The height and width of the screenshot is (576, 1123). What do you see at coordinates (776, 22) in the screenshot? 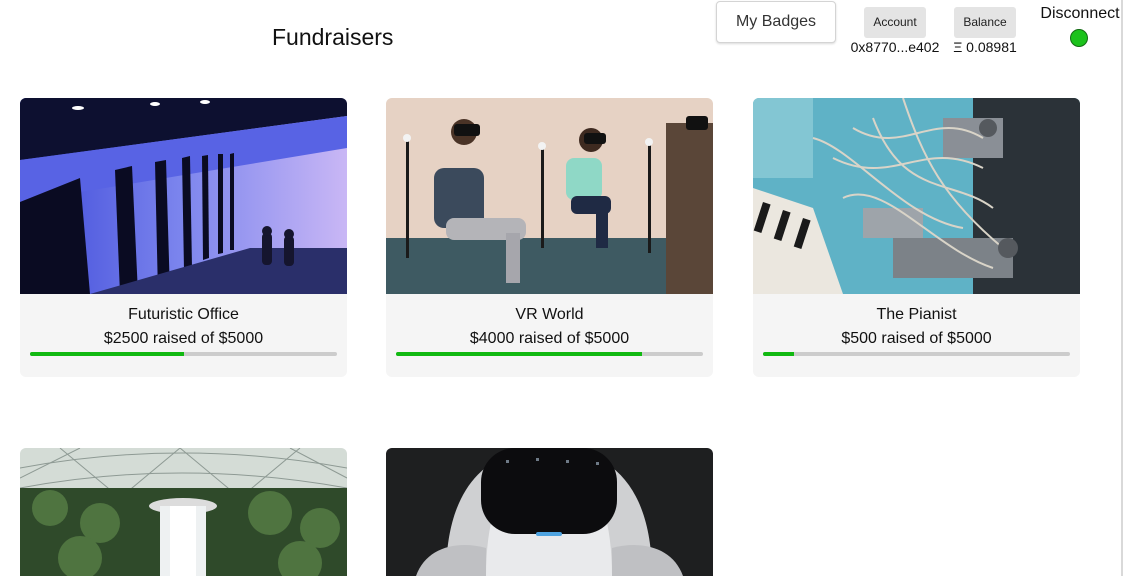
I see `my-badges-button: My Badges` at bounding box center [776, 22].